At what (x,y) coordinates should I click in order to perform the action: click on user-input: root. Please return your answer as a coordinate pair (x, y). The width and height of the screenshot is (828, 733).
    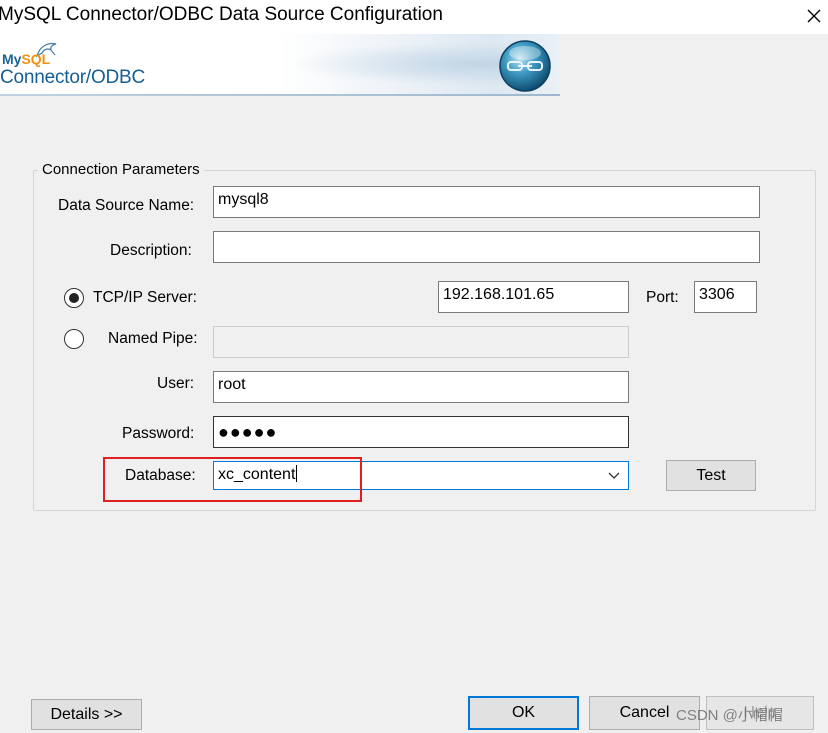
    Looking at the image, I should click on (421, 387).